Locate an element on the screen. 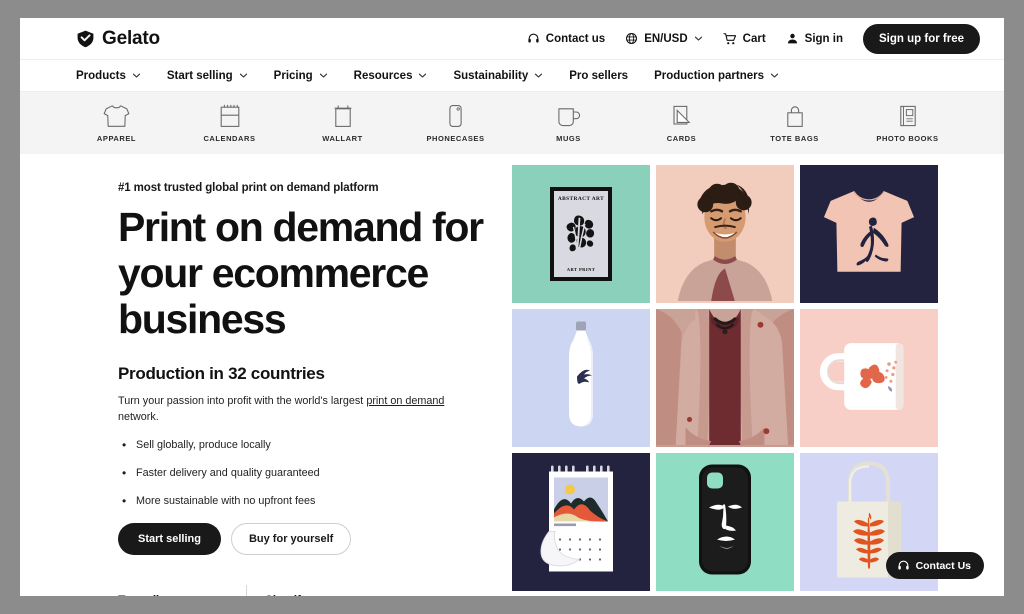 Image resolution: width=1024 pixels, height=614 pixels. contact-us-link: Contact us is located at coordinates (566, 38).